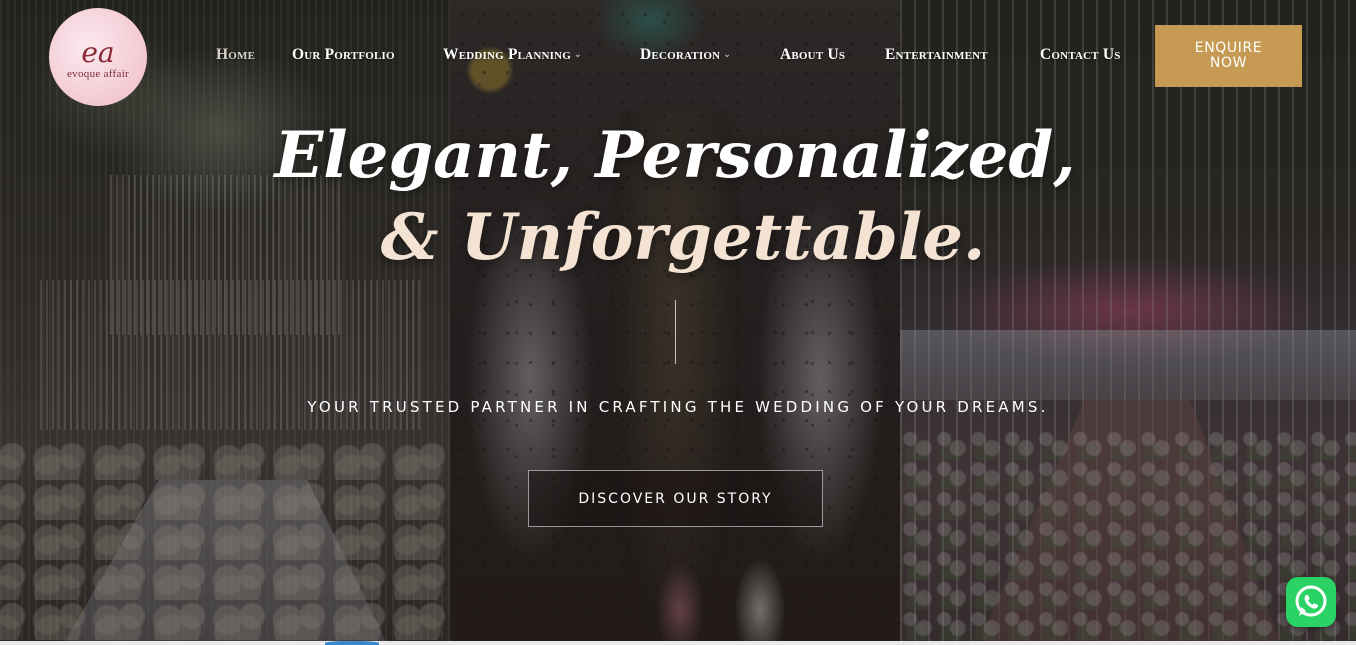 This screenshot has width=1356, height=645. What do you see at coordinates (678, 643) in the screenshot?
I see `bottom-strip` at bounding box center [678, 643].